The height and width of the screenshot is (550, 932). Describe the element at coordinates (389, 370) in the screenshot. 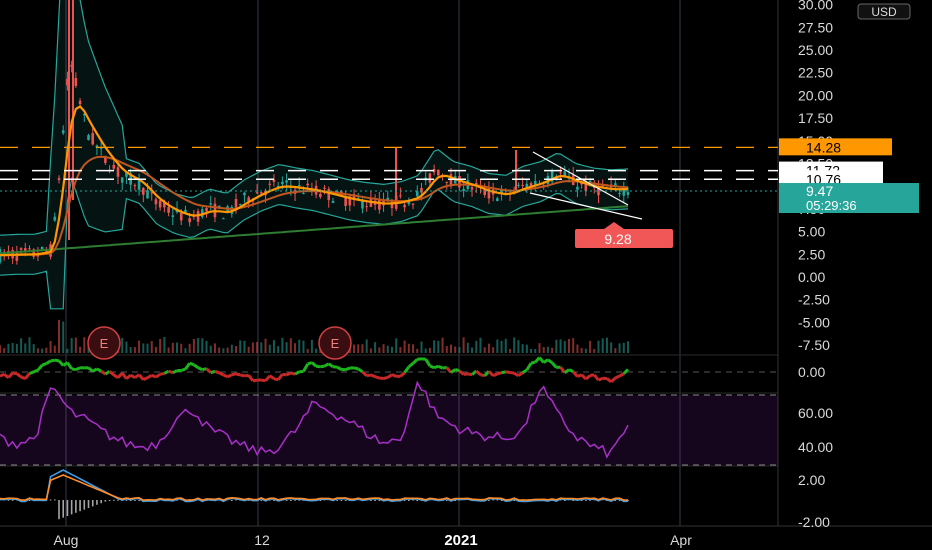

I see `oscillator-pane` at that location.